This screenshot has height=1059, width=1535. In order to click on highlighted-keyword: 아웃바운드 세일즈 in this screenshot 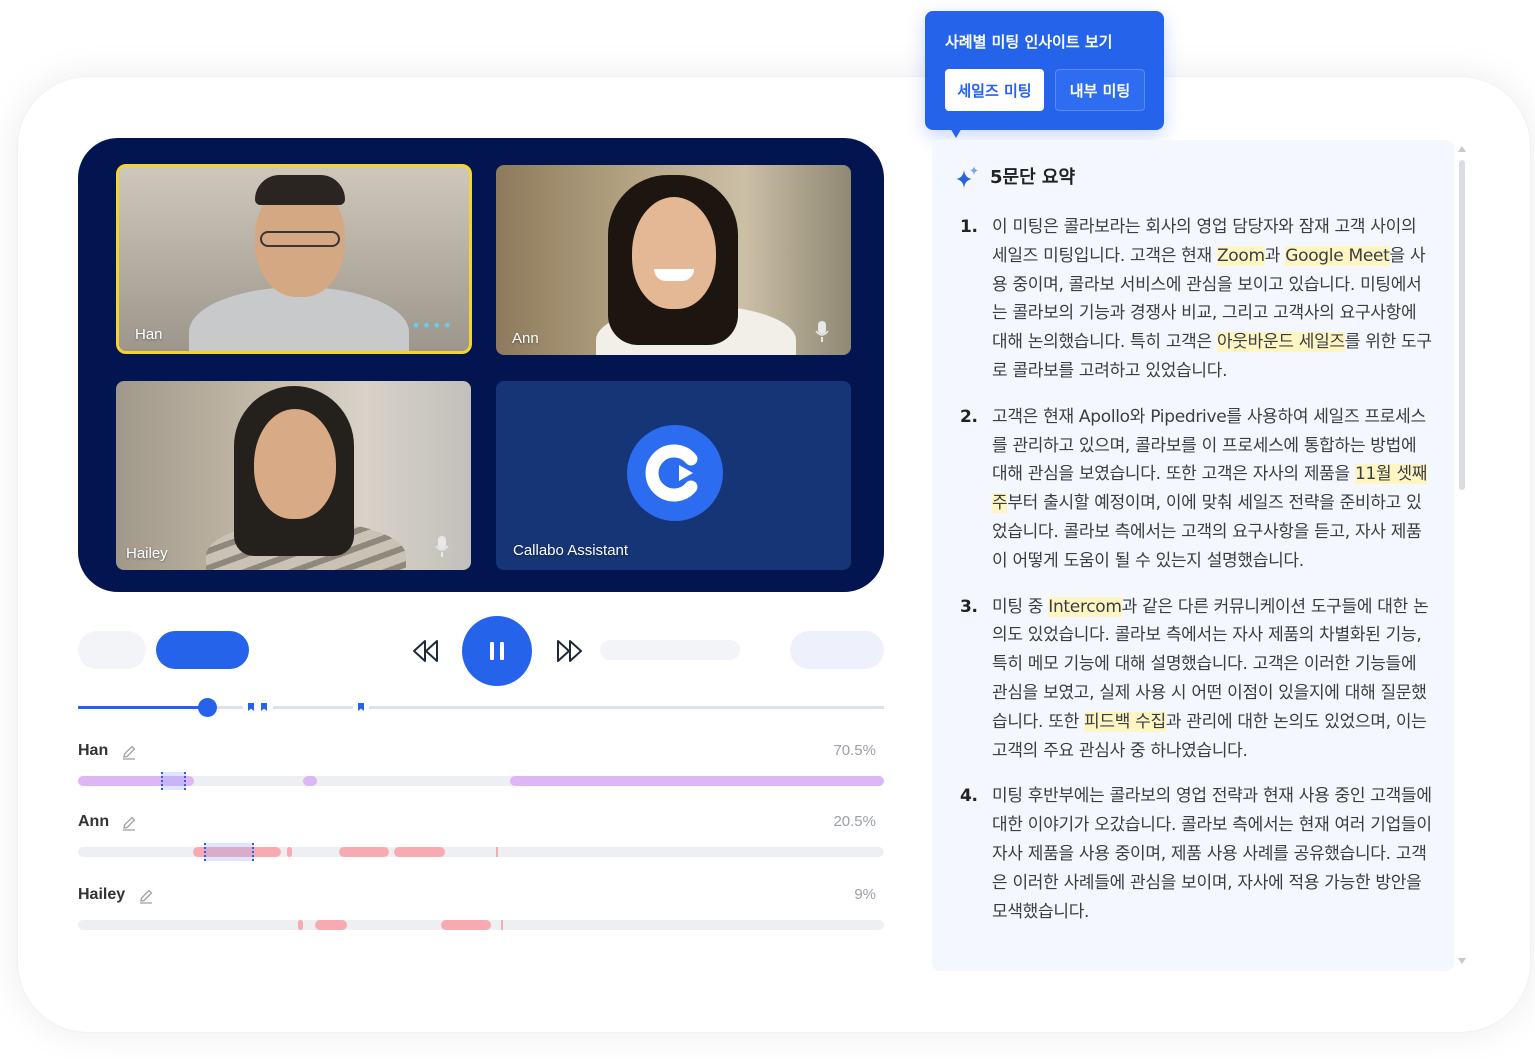, I will do `click(1280, 342)`.